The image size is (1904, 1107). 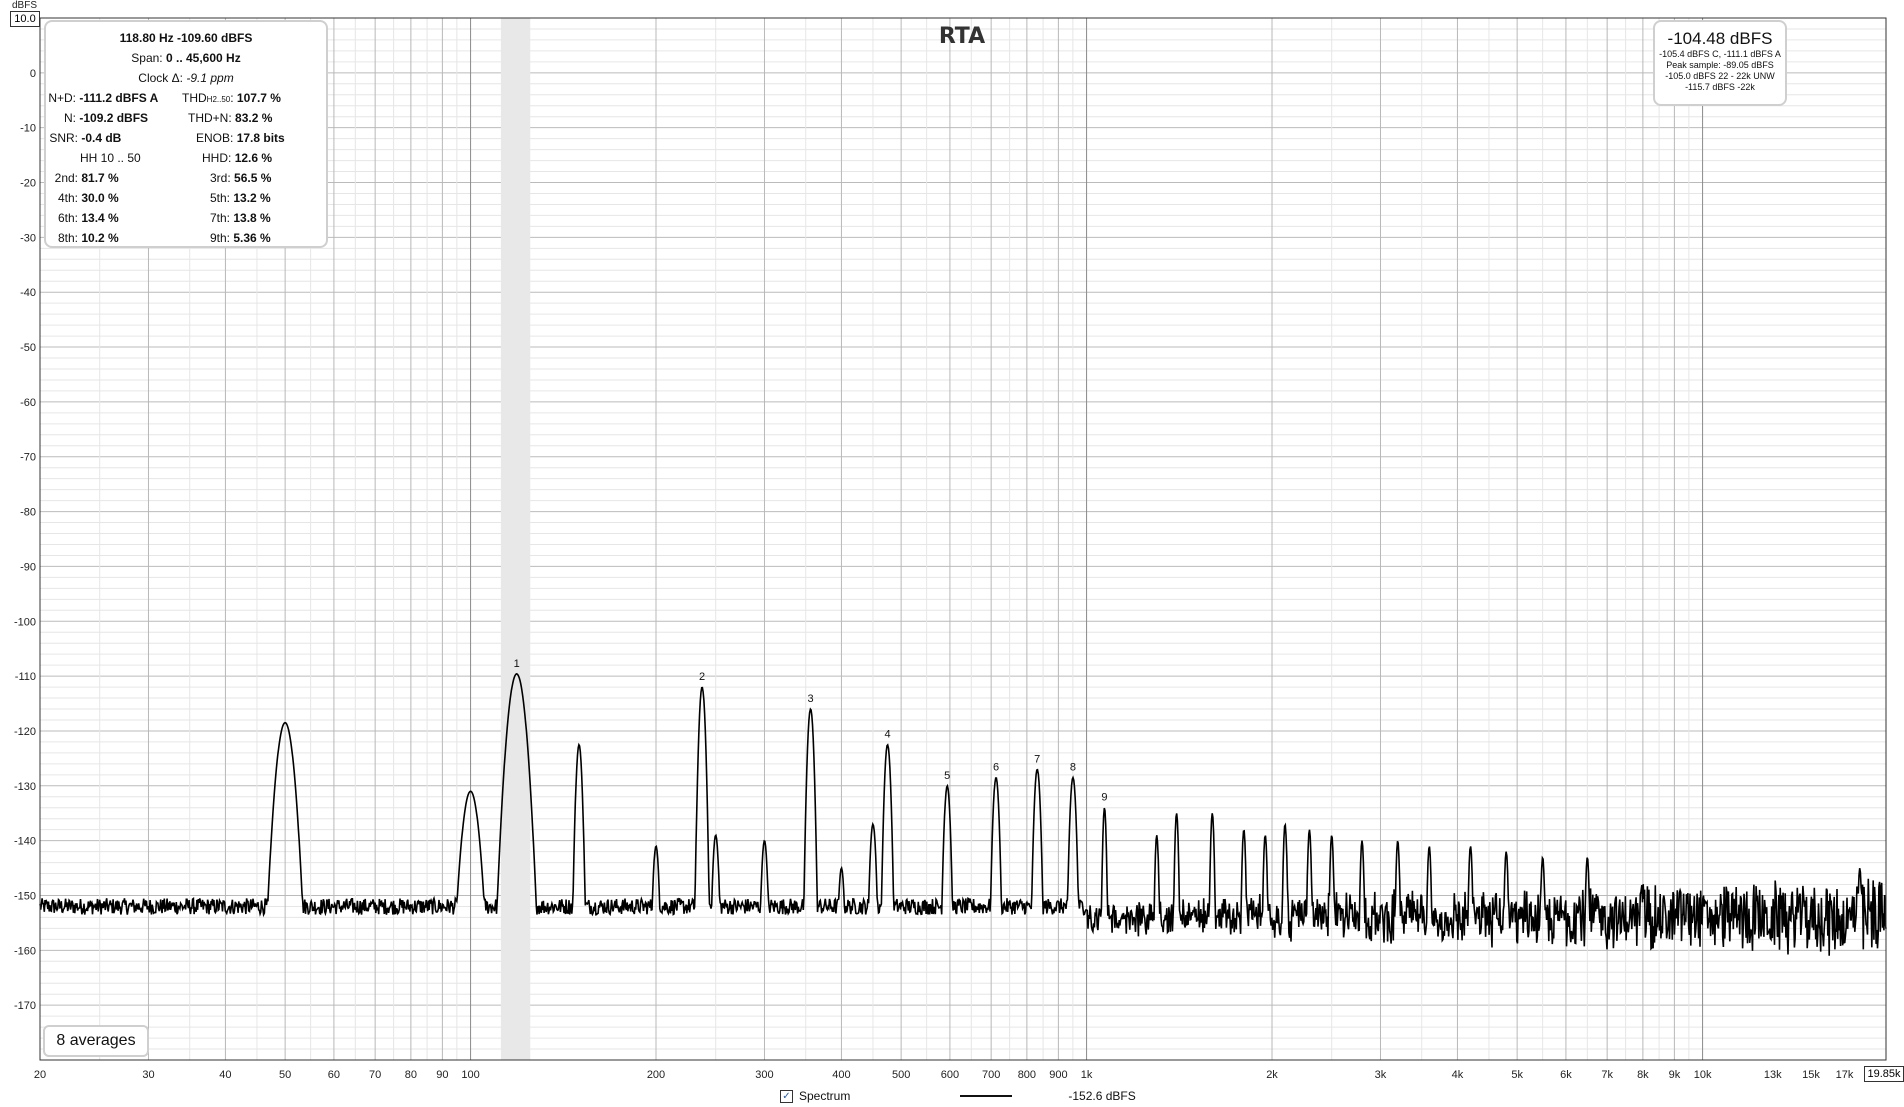 What do you see at coordinates (1720, 87) in the screenshot?
I see `level-line4: -115.7 dBFS -22k` at bounding box center [1720, 87].